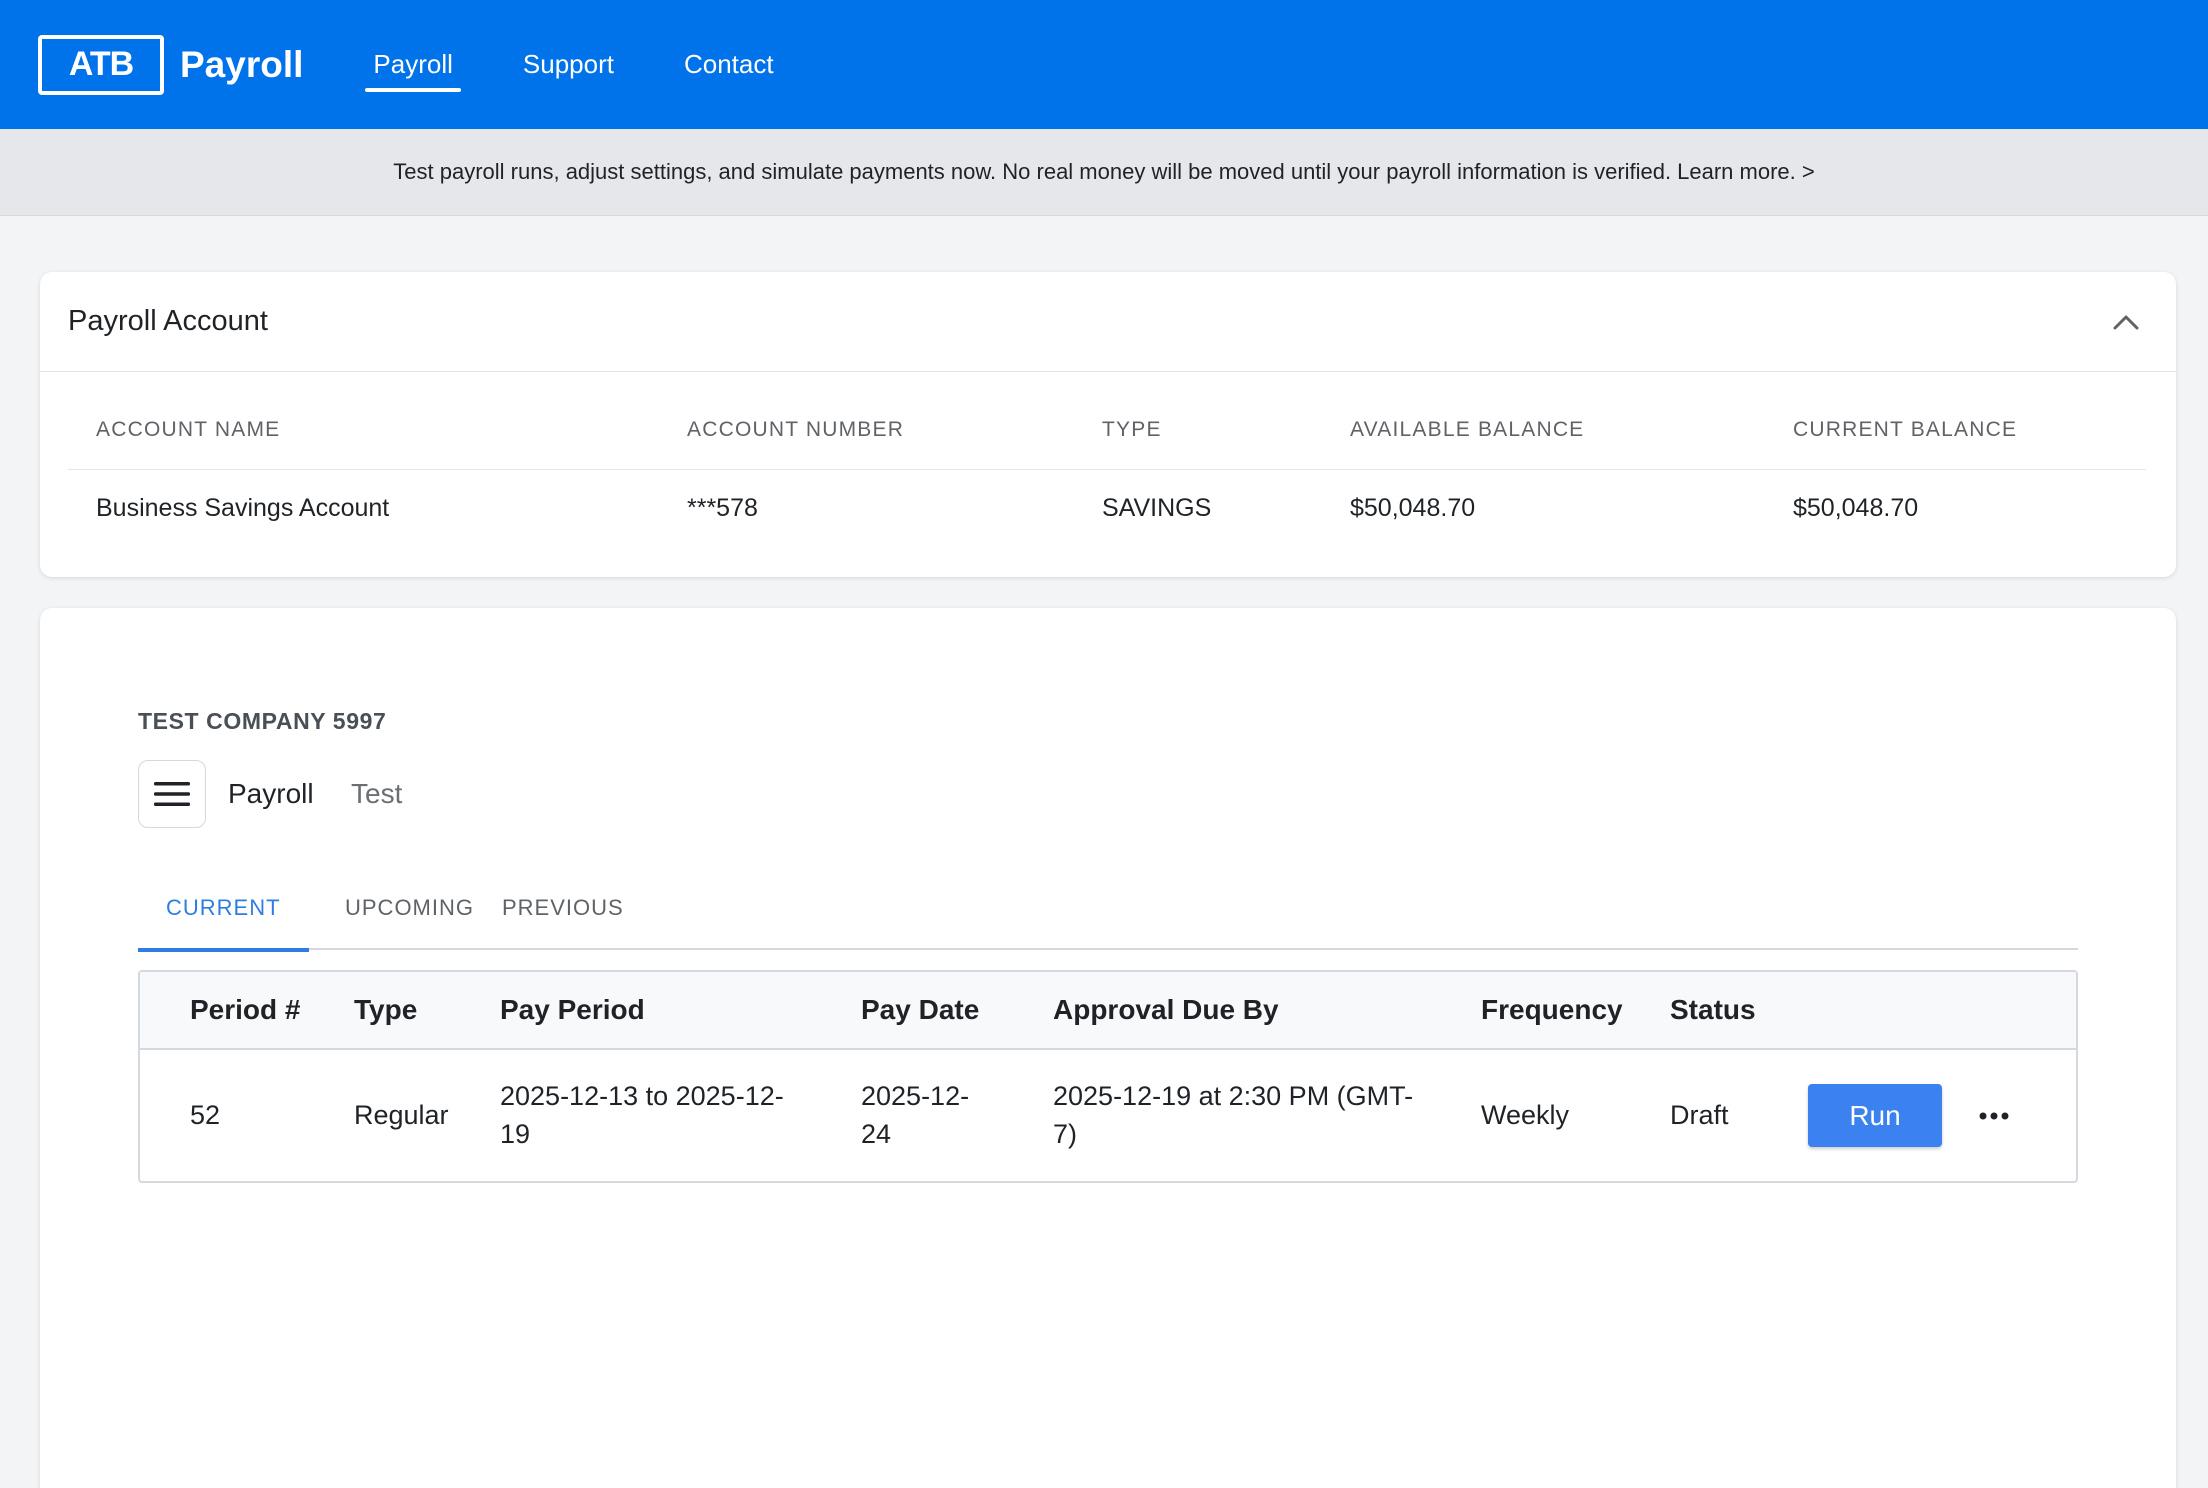 The image size is (2208, 1488). Describe the element at coordinates (1065, 1134) in the screenshot. I see `approval-due-line2: 7)` at that location.